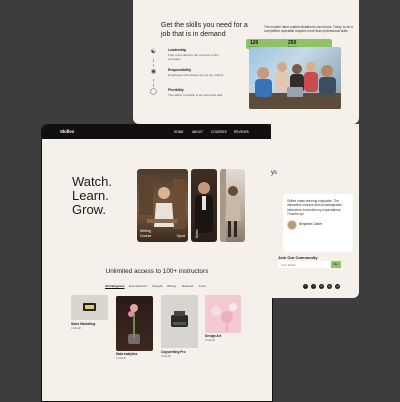 The image size is (400, 402). What do you see at coordinates (305, 286) in the screenshot?
I see `facebook-icon: f` at bounding box center [305, 286].